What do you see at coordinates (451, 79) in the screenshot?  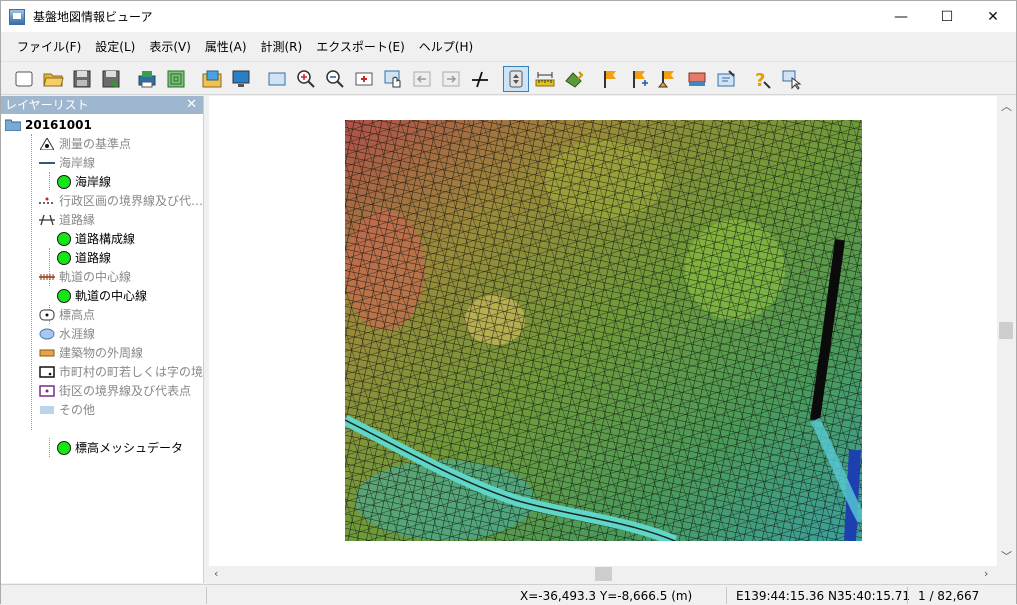 I see `forward-icon` at bounding box center [451, 79].